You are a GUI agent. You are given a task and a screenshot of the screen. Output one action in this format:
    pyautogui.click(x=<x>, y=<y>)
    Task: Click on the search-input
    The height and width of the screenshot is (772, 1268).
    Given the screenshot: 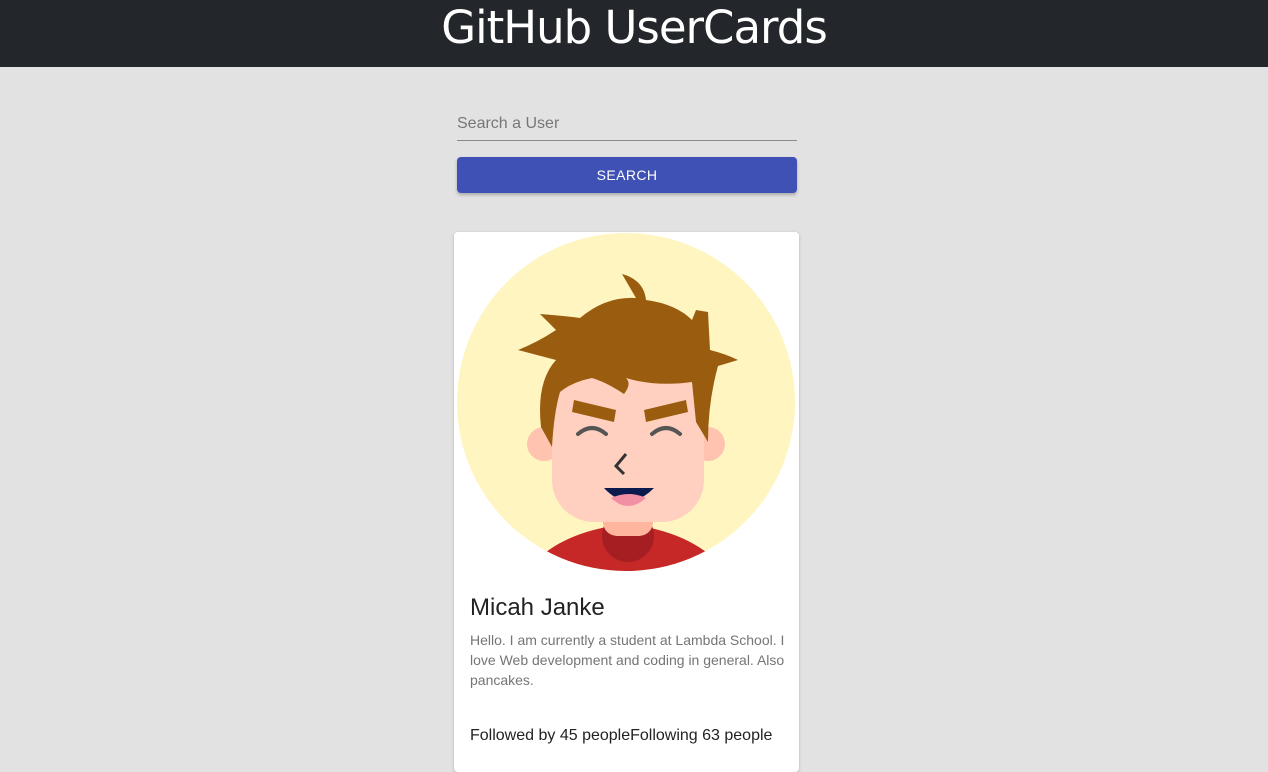 What is the action you would take?
    pyautogui.click(x=627, y=124)
    